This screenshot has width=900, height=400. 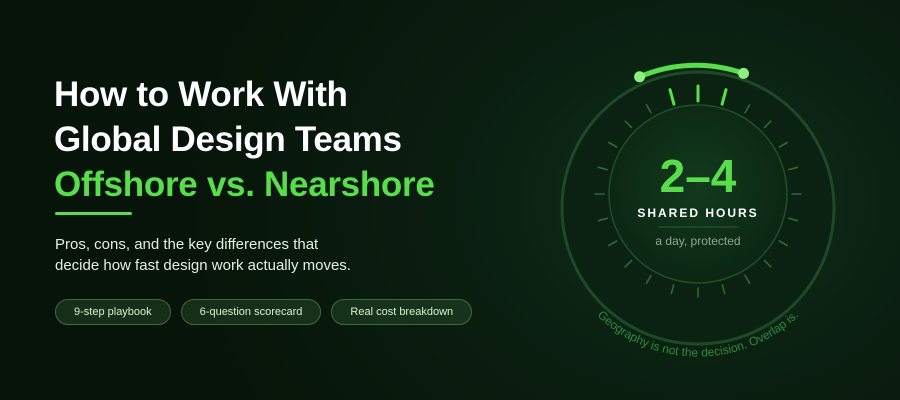 What do you see at coordinates (743, 73) in the screenshot?
I see `dial-arc-end-dot` at bounding box center [743, 73].